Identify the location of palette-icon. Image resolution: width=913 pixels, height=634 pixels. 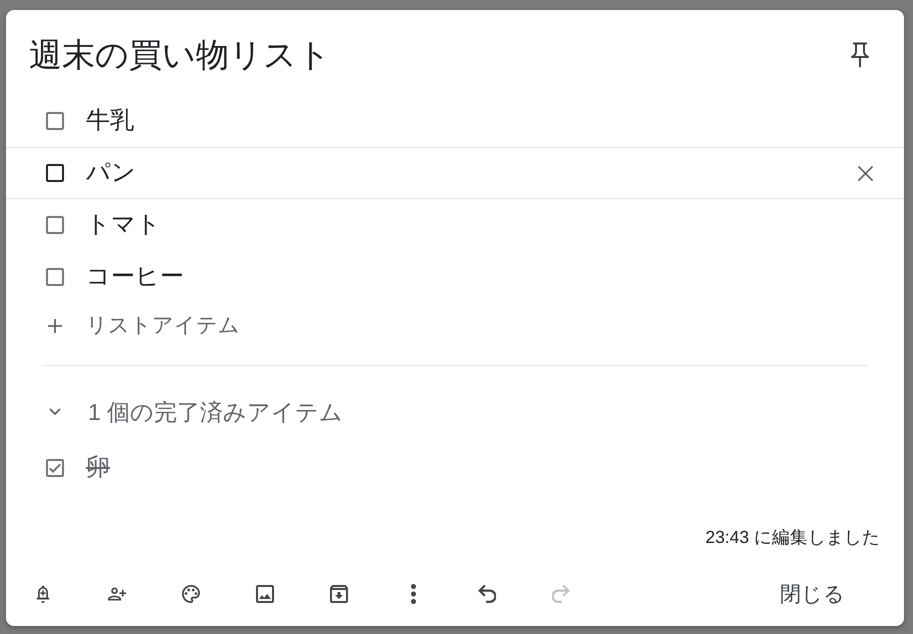
(191, 594).